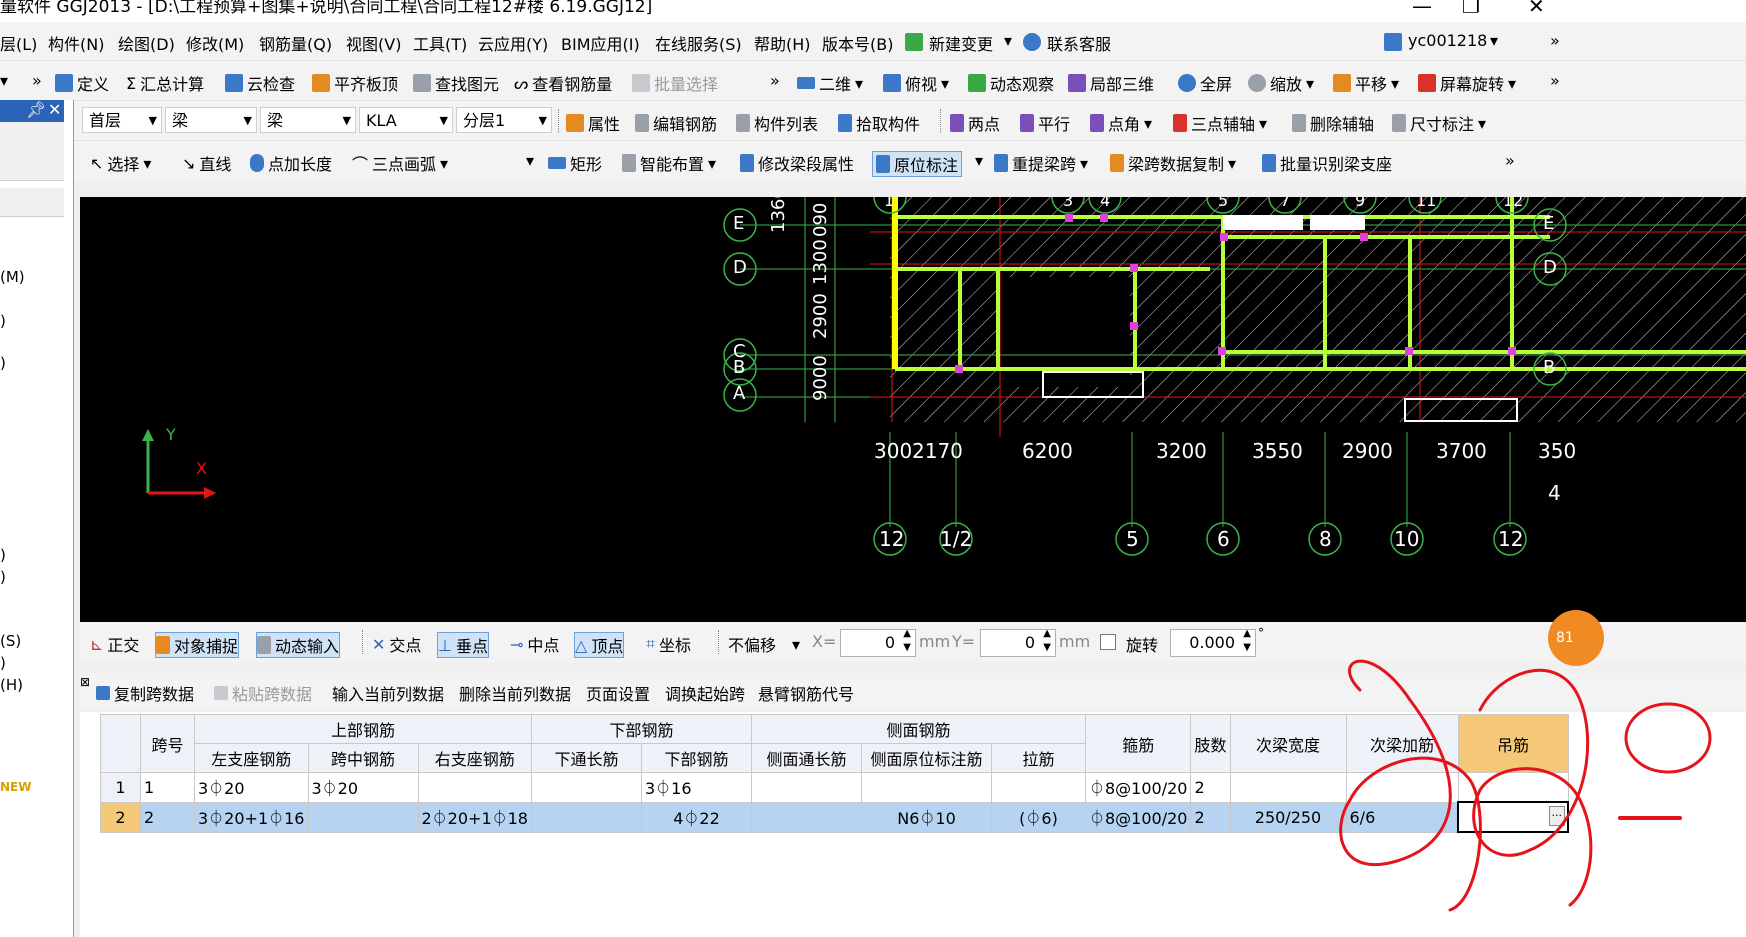 This screenshot has height=937, width=1746. I want to click on spinner-icon: ▲ ▼, so click(1047, 641).